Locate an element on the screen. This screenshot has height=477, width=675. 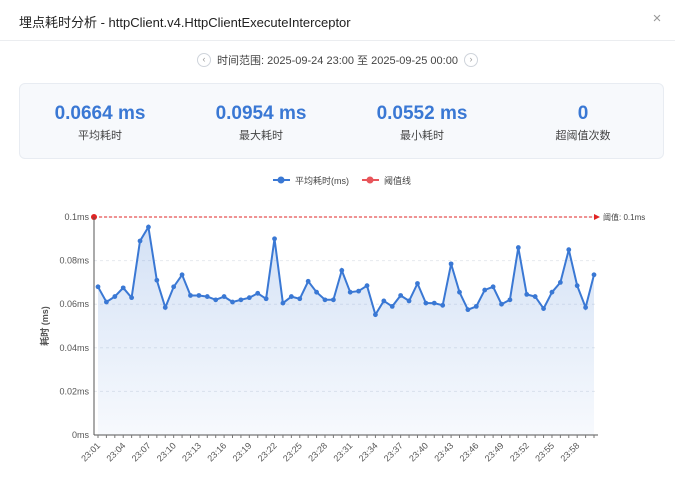
y-tick-label: 0.06ms is located at coordinates (74, 304).